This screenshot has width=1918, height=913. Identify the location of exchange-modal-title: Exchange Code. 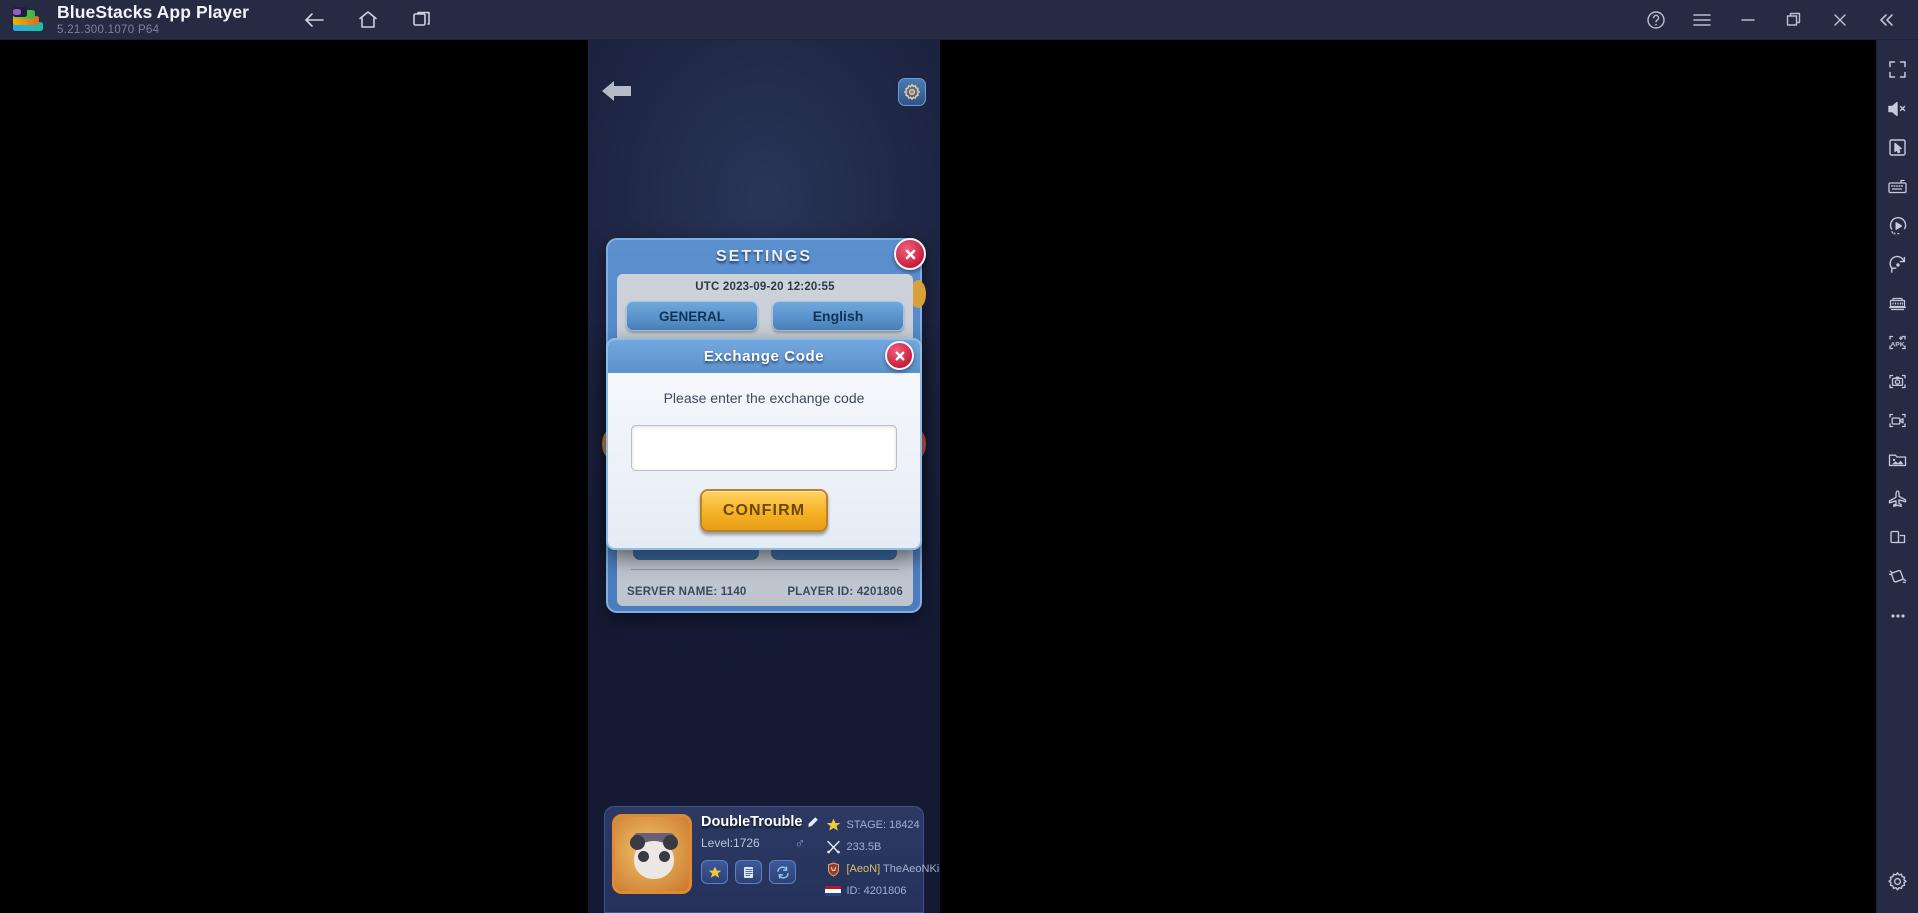
(764, 356).